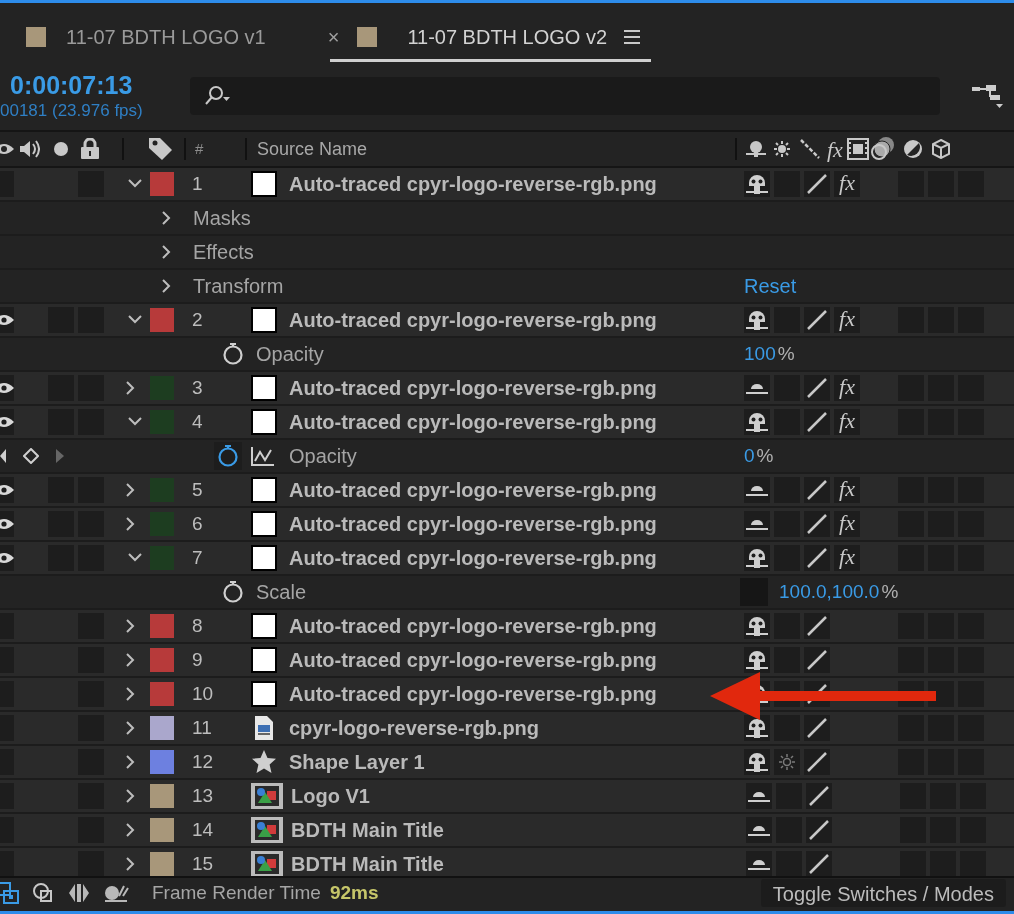 Image resolution: width=1014 pixels, height=914 pixels. What do you see at coordinates (632, 36) in the screenshot?
I see `menu-icon` at bounding box center [632, 36].